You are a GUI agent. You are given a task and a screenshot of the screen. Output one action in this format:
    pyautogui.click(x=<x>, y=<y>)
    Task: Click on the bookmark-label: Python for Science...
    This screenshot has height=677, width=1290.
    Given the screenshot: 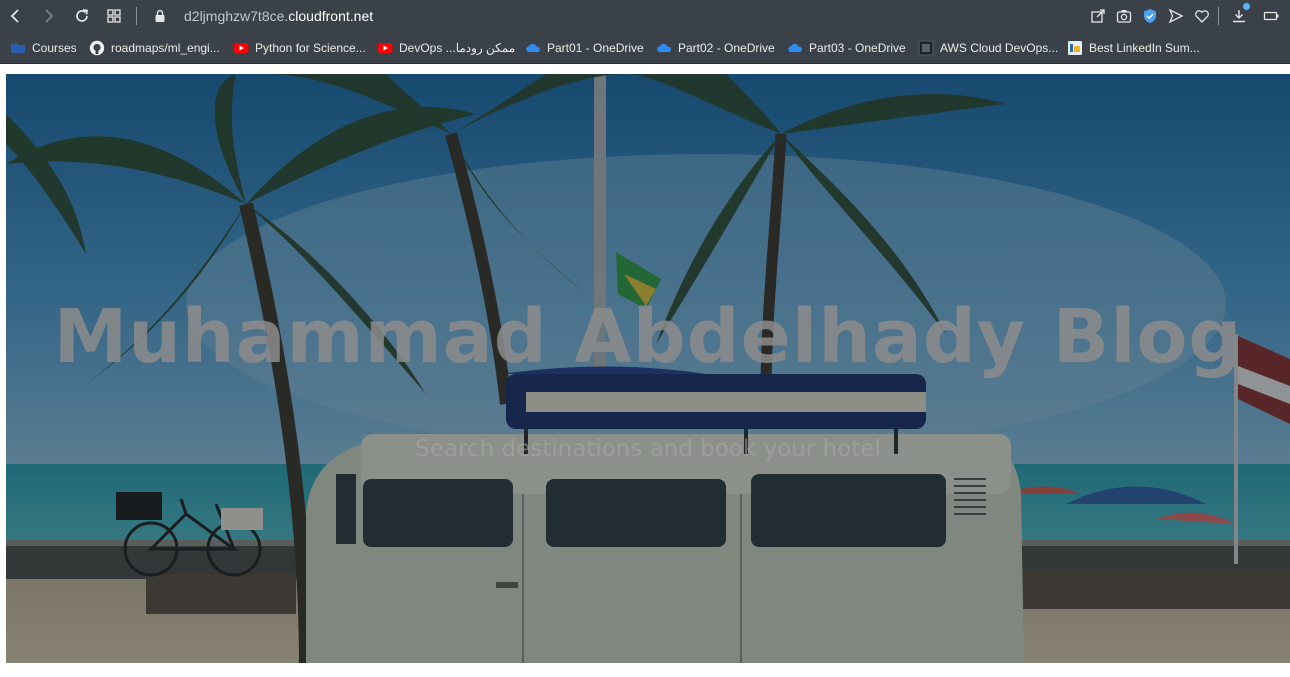 What is the action you would take?
    pyautogui.click(x=310, y=48)
    